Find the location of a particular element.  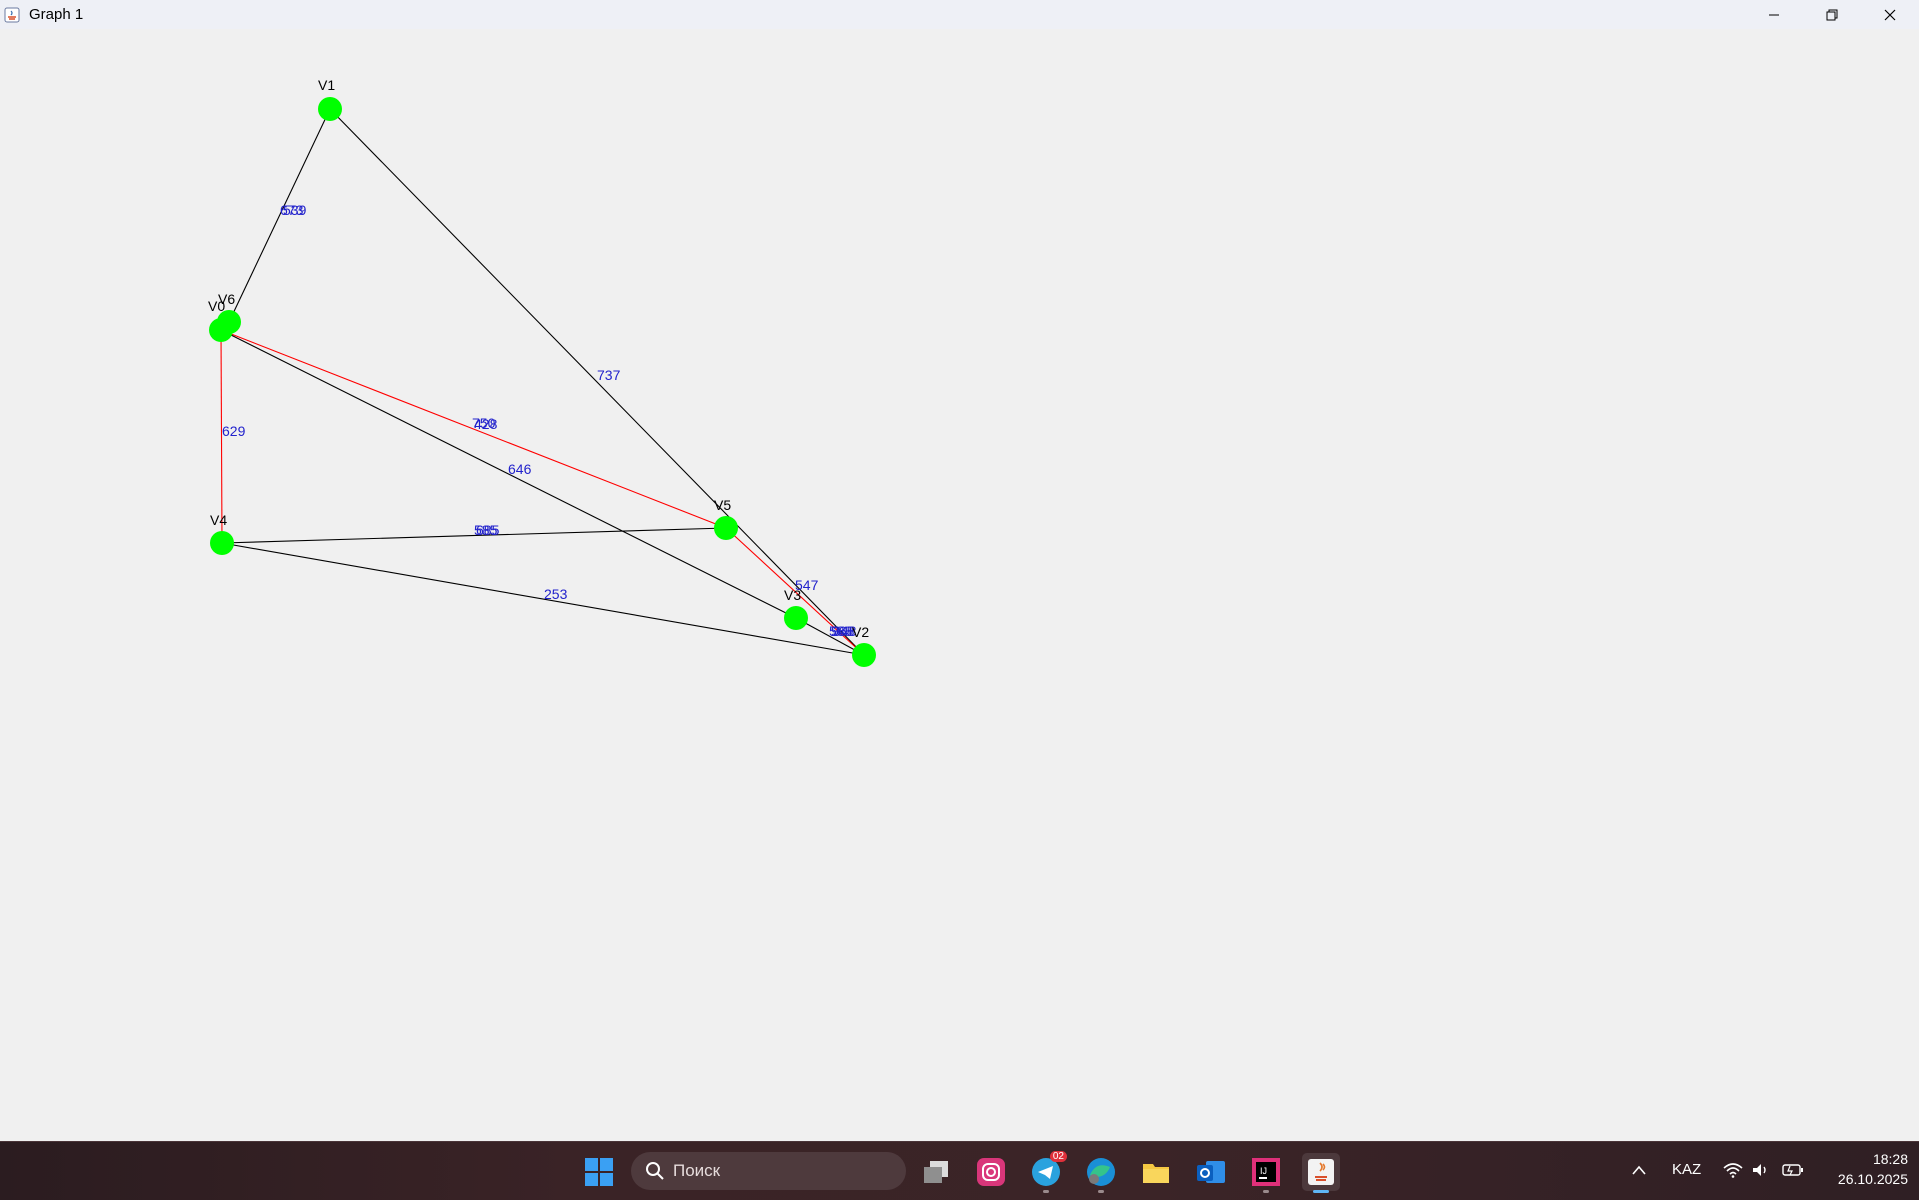

intellij-icon: IJ is located at coordinates (1266, 1172).